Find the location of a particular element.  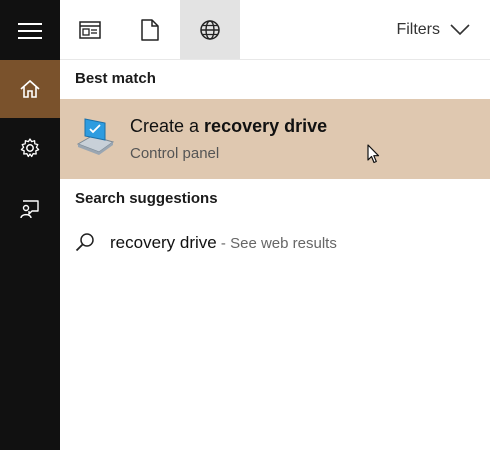

recovery-drive-icon is located at coordinates (95, 136).